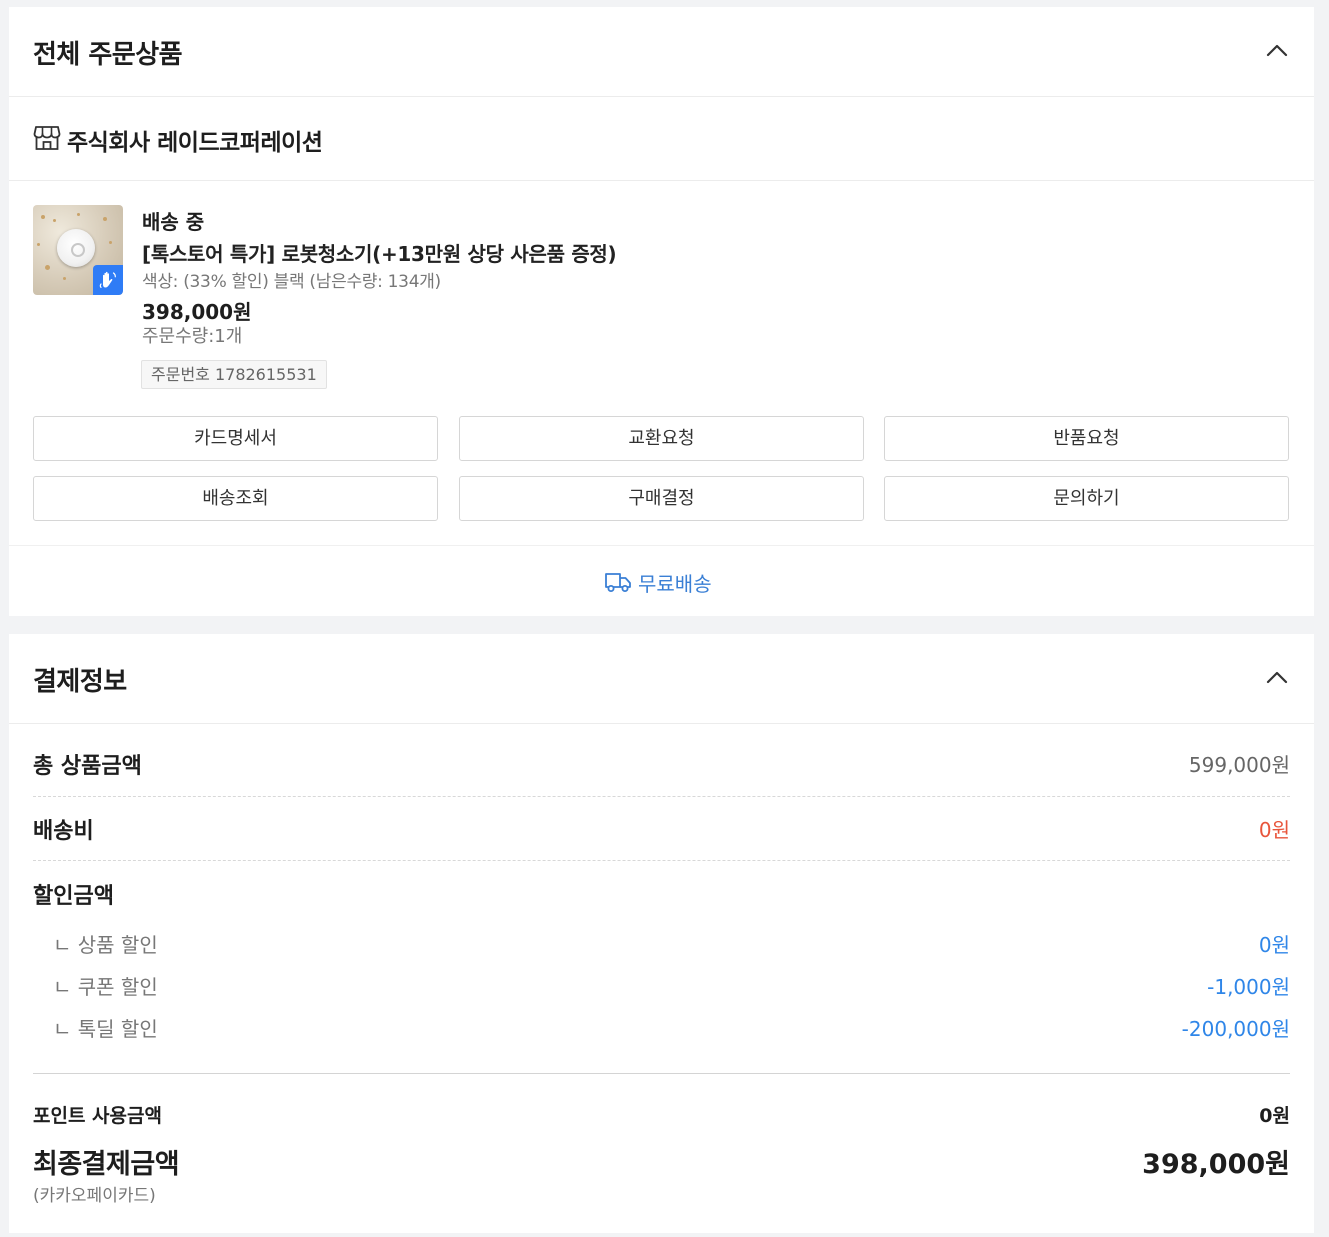 The height and width of the screenshot is (1237, 1329). Describe the element at coordinates (80, 682) in the screenshot. I see `section-title: 결제정보` at that location.